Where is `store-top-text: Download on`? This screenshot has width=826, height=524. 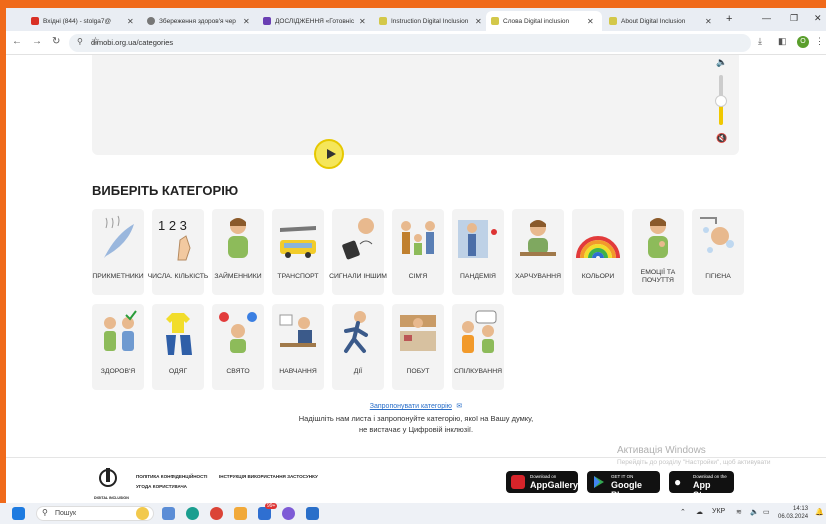
store-top-text: Download on is located at coordinates (543, 476).